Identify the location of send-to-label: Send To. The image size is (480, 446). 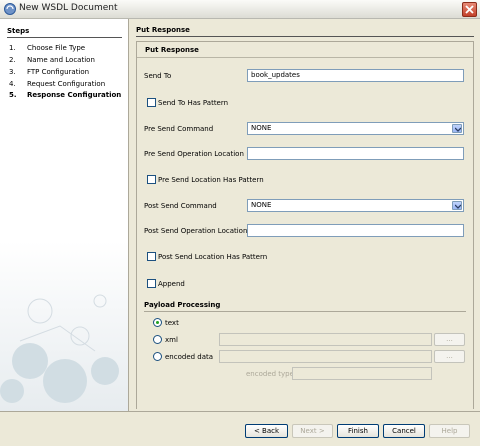
(158, 76).